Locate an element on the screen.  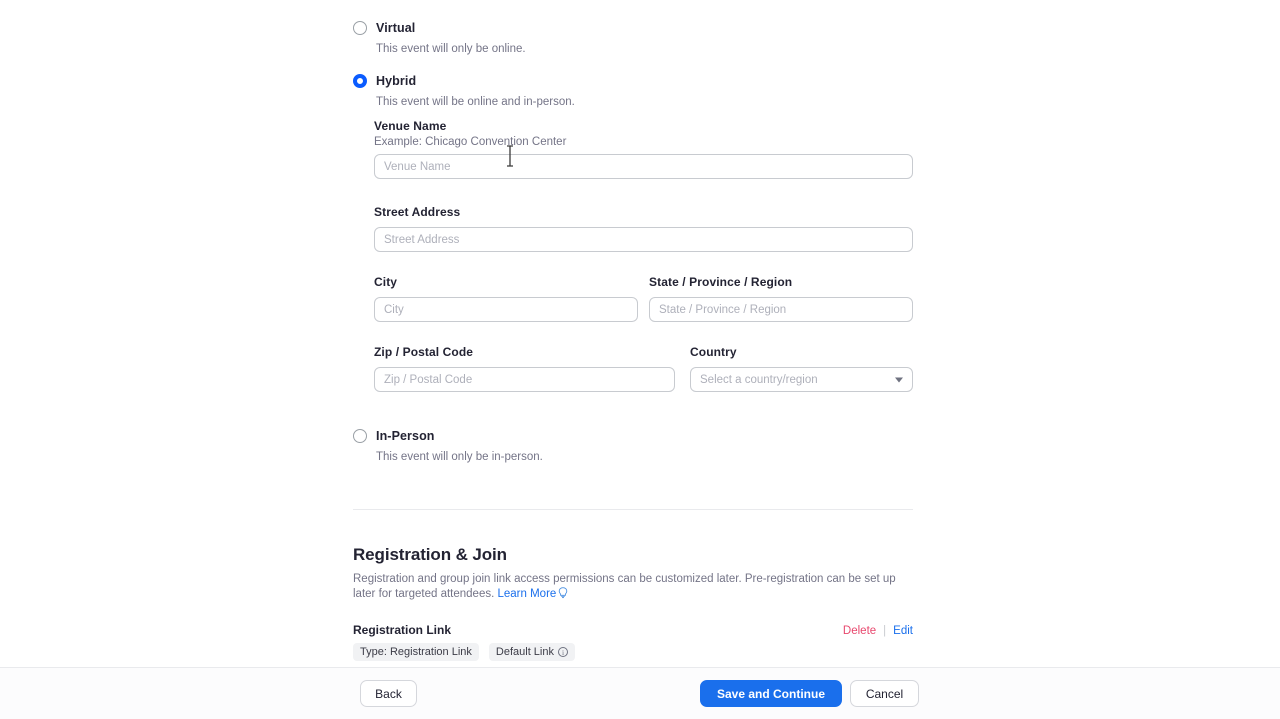
event-type-option-virtual: Virtual This event will only be online. is located at coordinates (633, 36).